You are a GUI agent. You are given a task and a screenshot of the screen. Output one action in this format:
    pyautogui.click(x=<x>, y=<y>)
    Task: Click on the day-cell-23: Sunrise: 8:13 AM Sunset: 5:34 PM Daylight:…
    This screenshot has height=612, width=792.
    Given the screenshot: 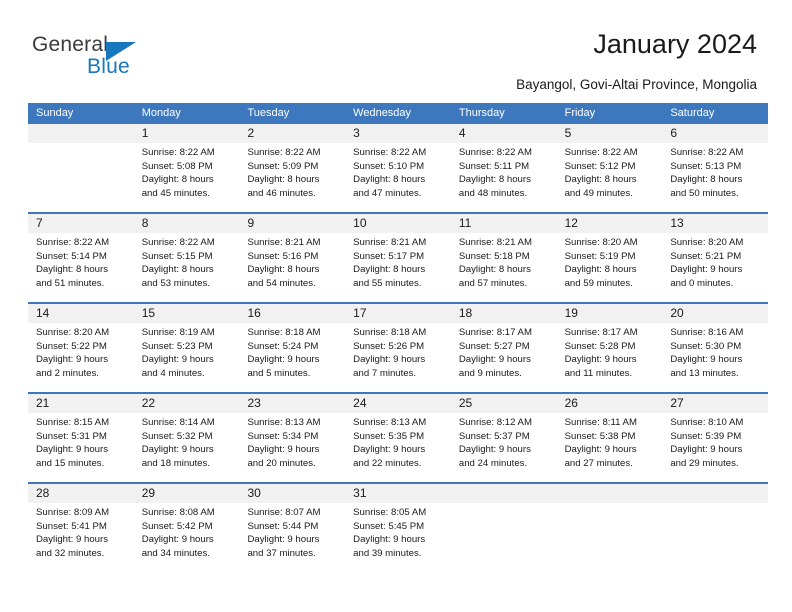 What is the action you would take?
    pyautogui.click(x=292, y=447)
    